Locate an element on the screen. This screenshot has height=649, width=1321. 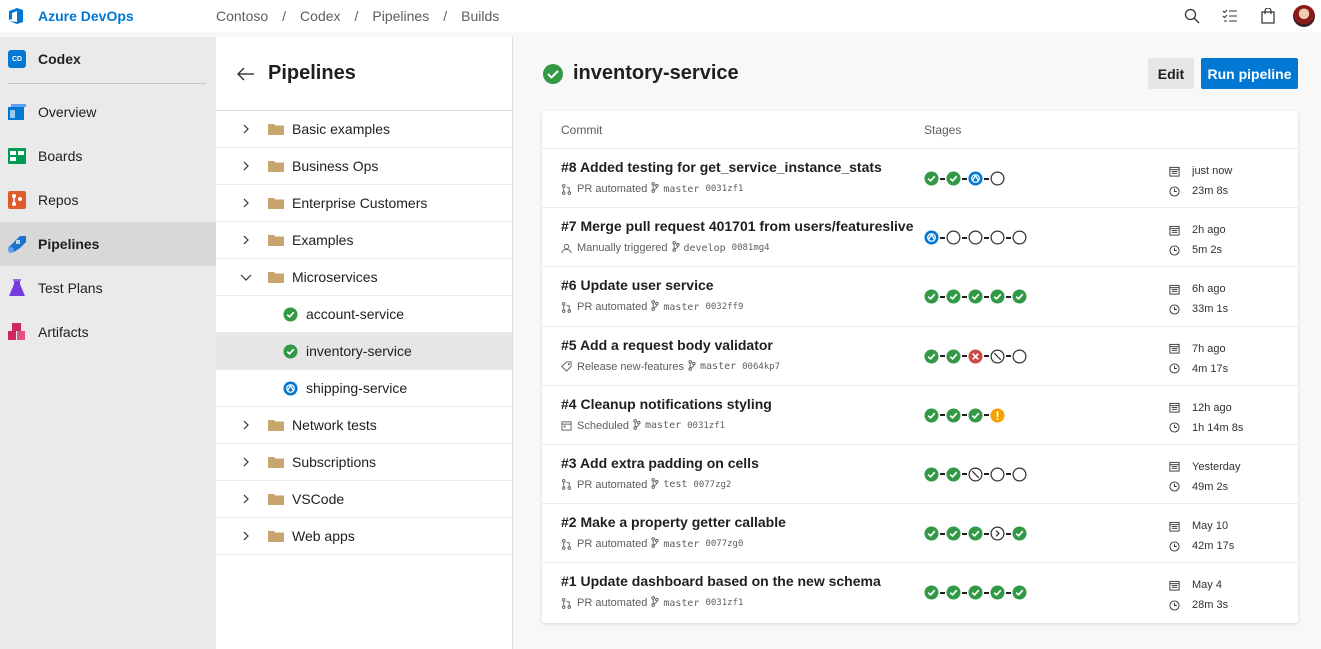
tree-folder-row: Enterprise Customers is located at coordinates (364, 203).